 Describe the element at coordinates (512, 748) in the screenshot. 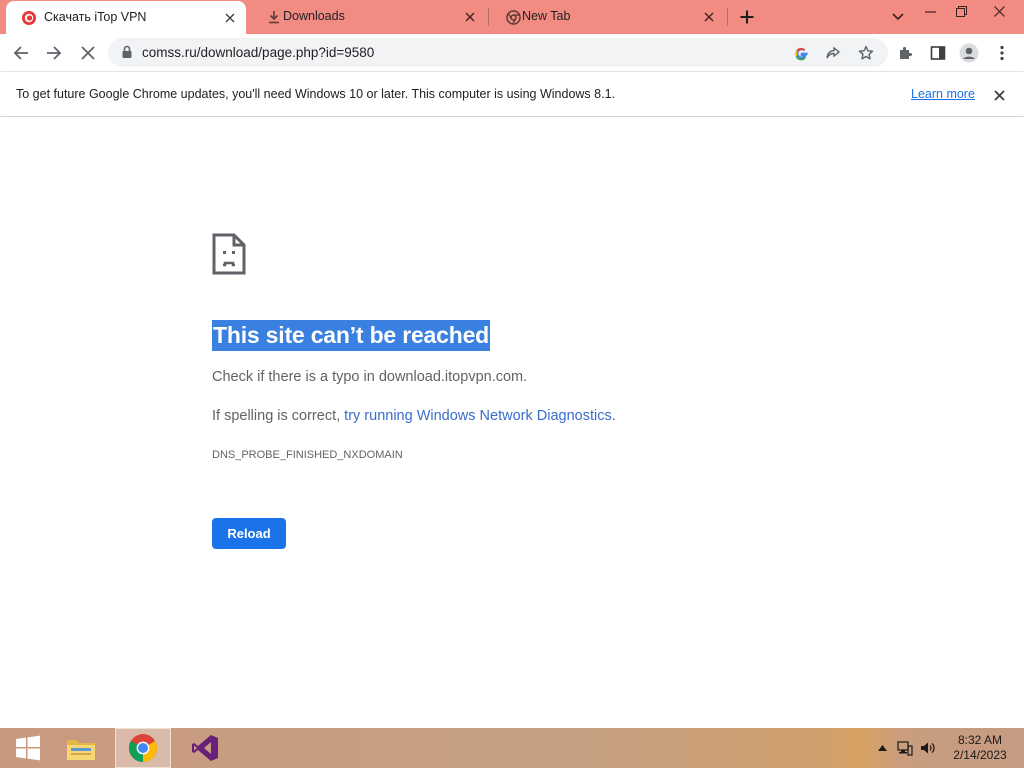

I see `windows-taskbar: 8:32 AM 2/14/2023` at that location.